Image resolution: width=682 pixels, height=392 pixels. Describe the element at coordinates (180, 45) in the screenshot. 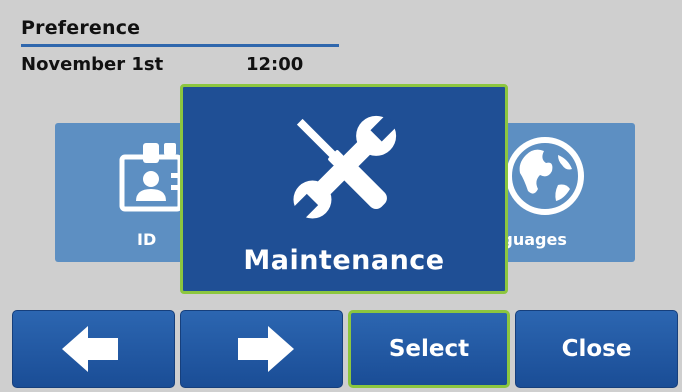

I see `header-divider` at that location.